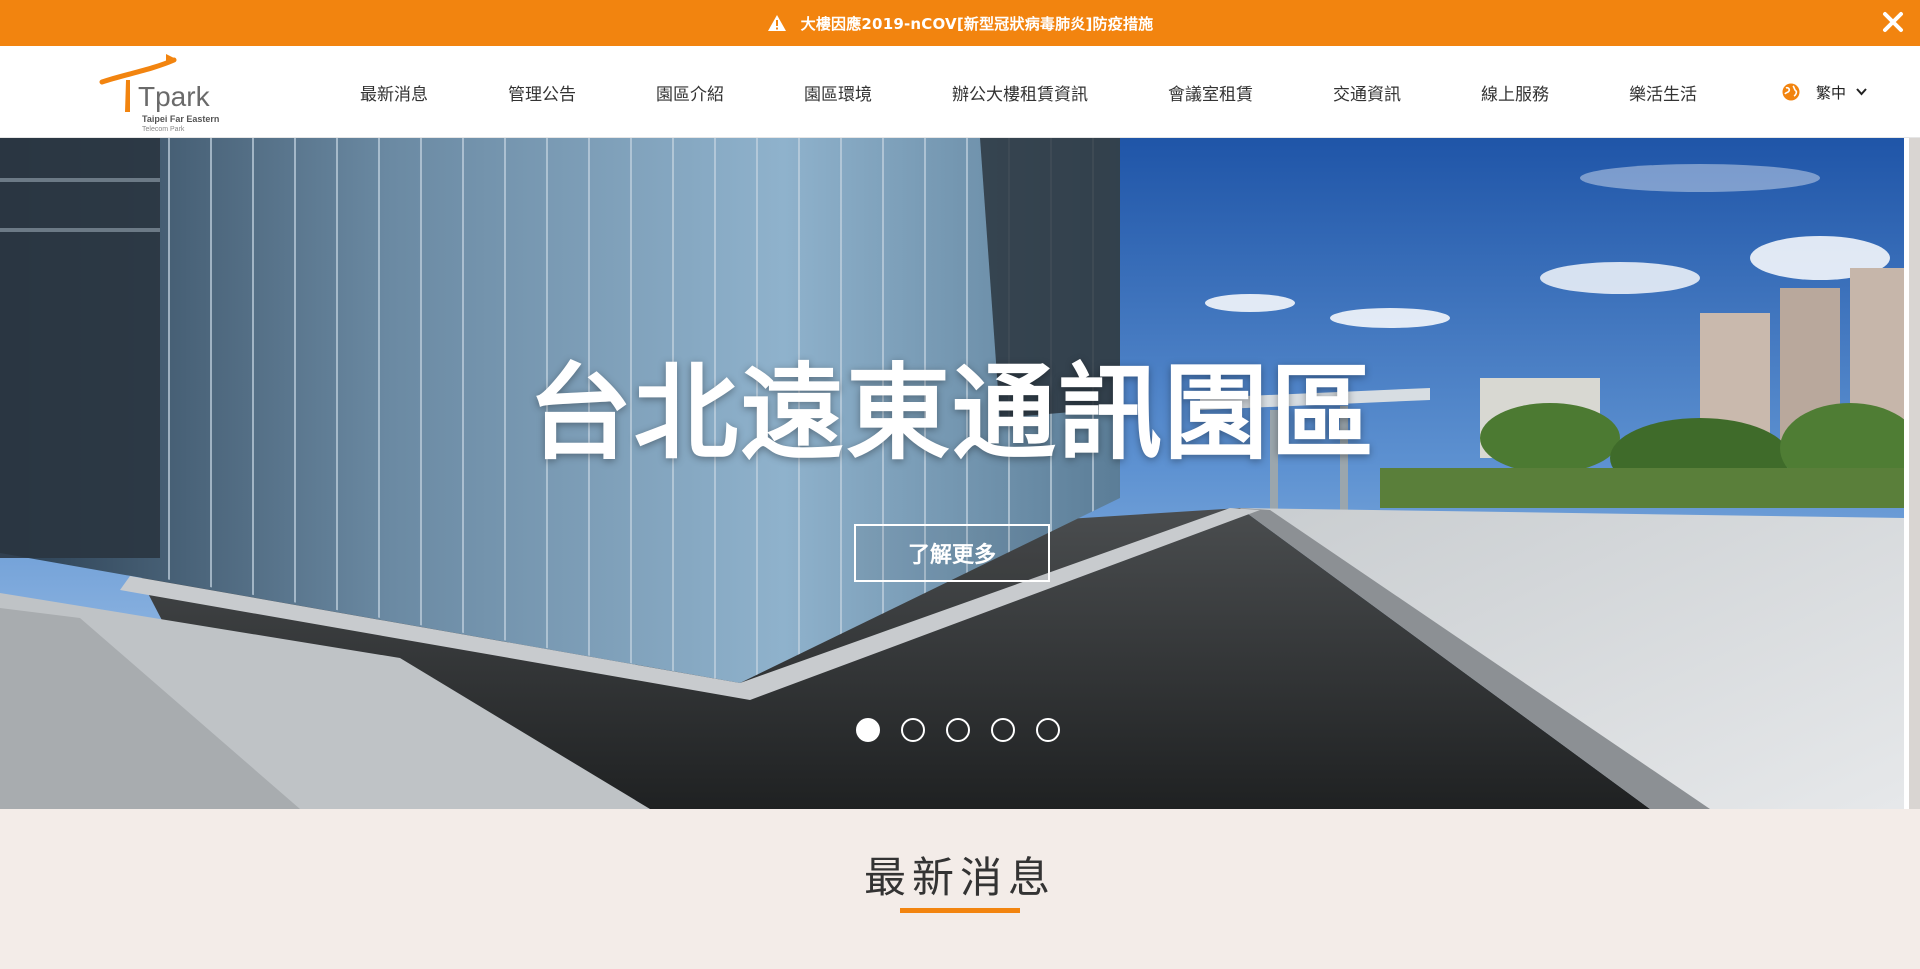 The height and width of the screenshot is (969, 1920). Describe the element at coordinates (690, 92) in the screenshot. I see `nav-item-park-intro: 園區介紹` at that location.